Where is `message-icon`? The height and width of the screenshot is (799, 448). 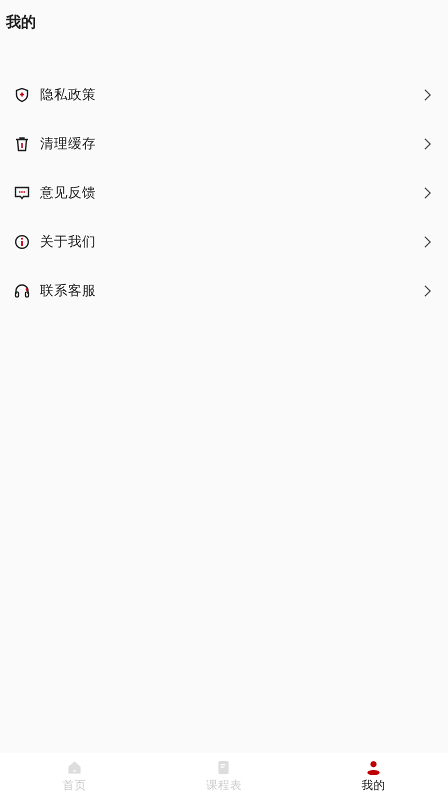 message-icon is located at coordinates (22, 192).